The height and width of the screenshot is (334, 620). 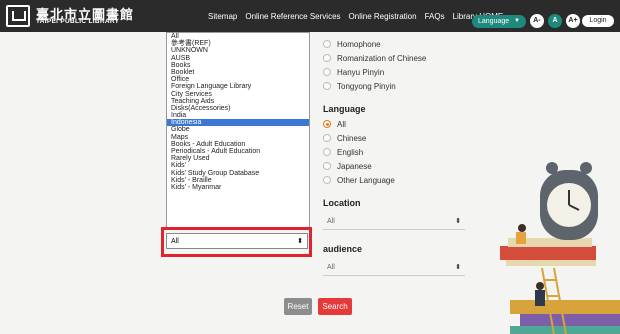 What do you see at coordinates (342, 203) in the screenshot?
I see `location-section-title: Location` at bounding box center [342, 203].